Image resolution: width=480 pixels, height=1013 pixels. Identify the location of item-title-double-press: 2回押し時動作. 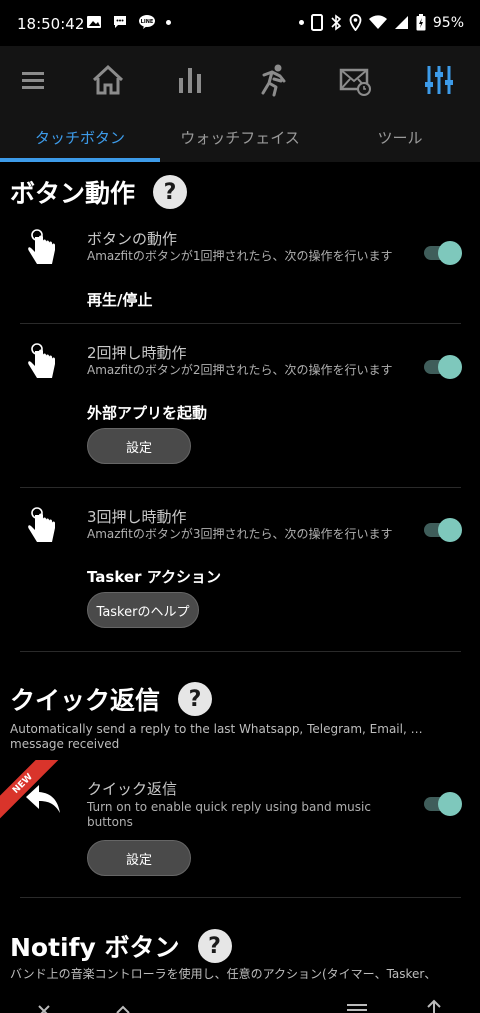
(137, 353).